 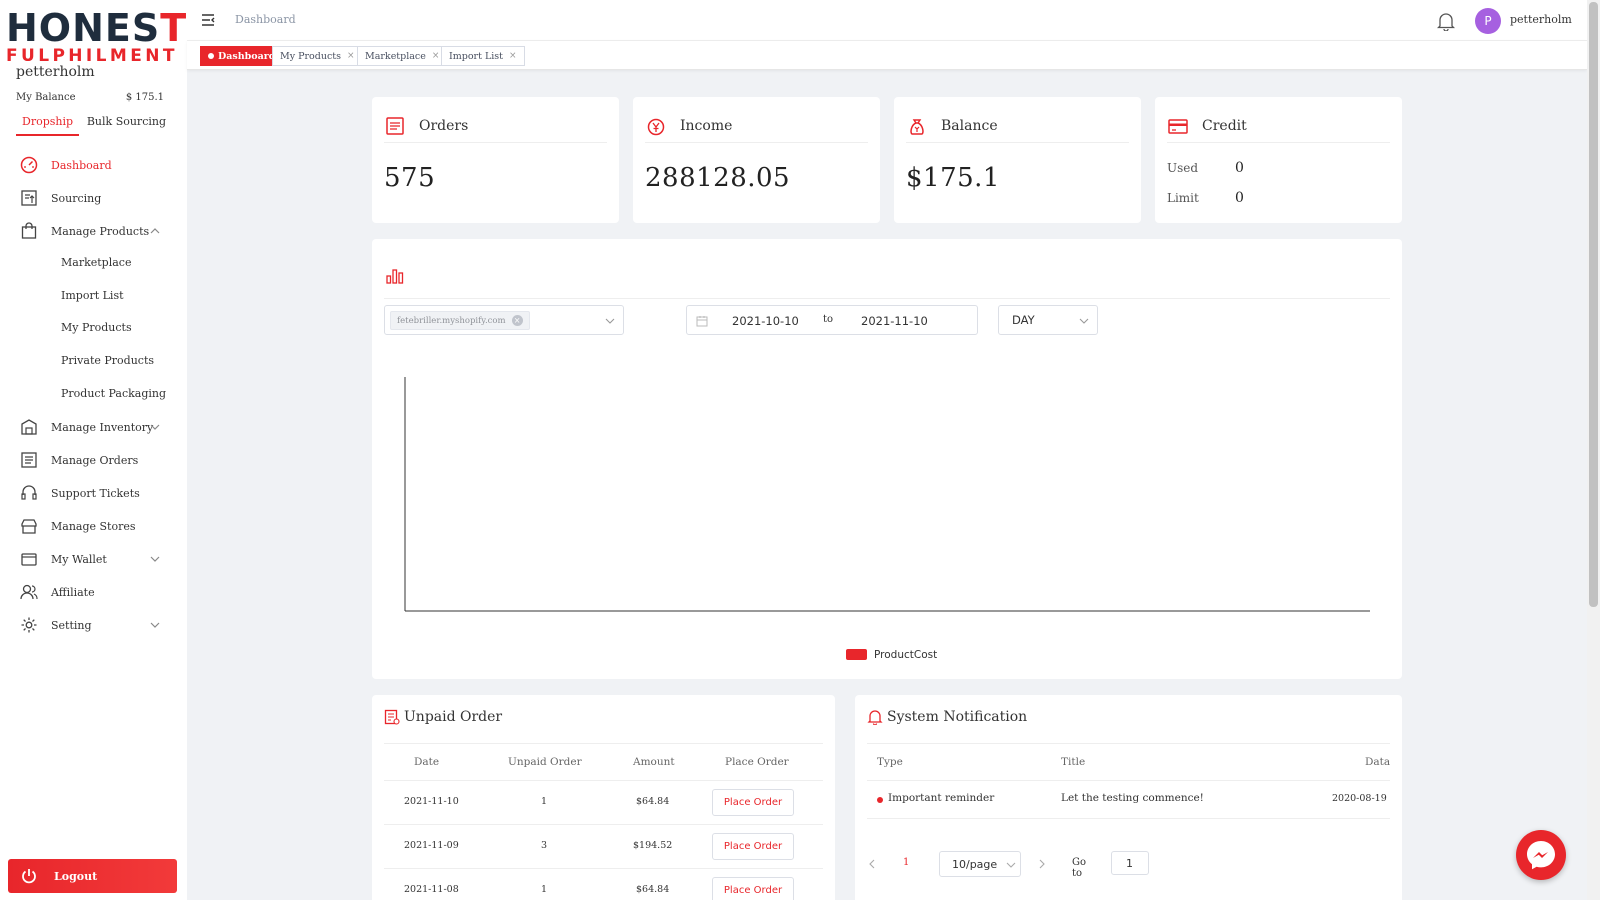 I want to click on credit-card: Credit Used 0 Limit 0, so click(x=1278, y=160).